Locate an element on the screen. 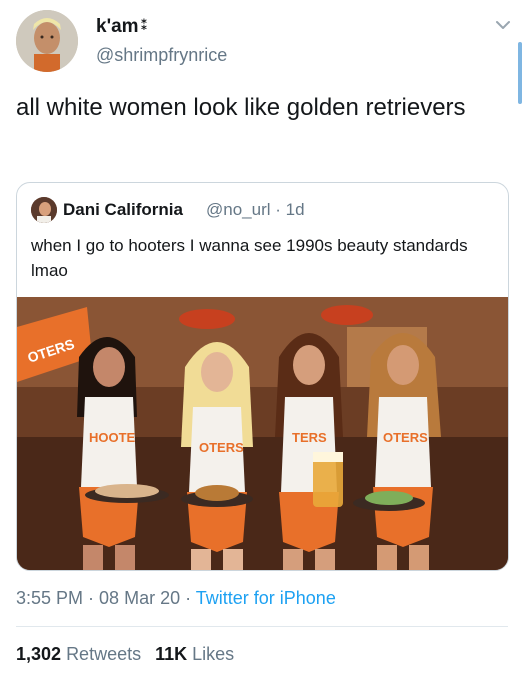 The image size is (524, 680). timestamp-time: 3:55 PM is located at coordinates (49, 598).